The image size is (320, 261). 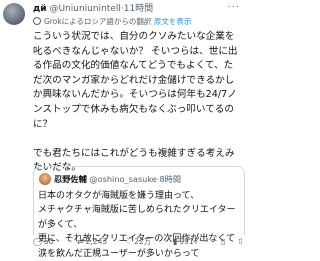 What do you see at coordinates (175, 241) in the screenshot?
I see `views-chart-icon: ▮` at bounding box center [175, 241].